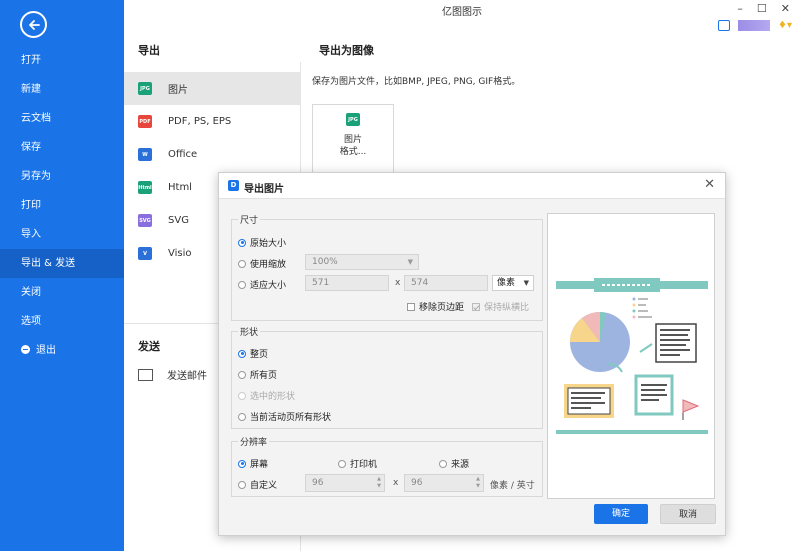 The image size is (800, 551). I want to click on dpi-unit-label: 像素 / 英寸, so click(512, 486).